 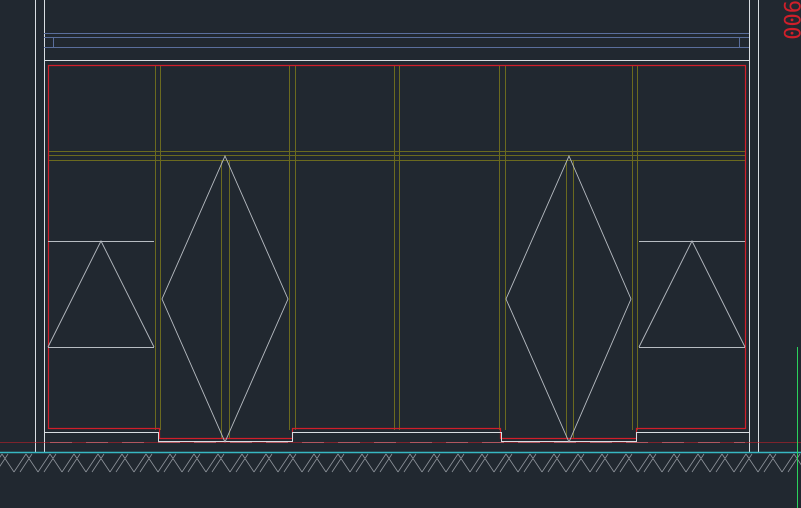 What do you see at coordinates (789, 20) in the screenshot?
I see `dimension-label: 900` at bounding box center [789, 20].